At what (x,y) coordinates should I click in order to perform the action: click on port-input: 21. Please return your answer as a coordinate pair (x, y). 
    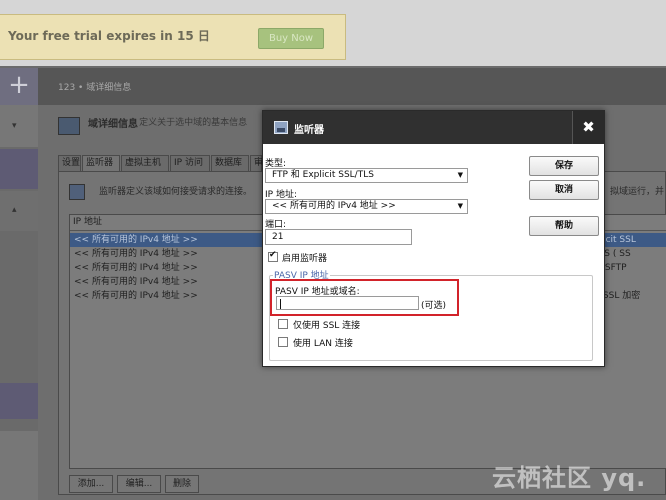
    Looking at the image, I should click on (338, 237).